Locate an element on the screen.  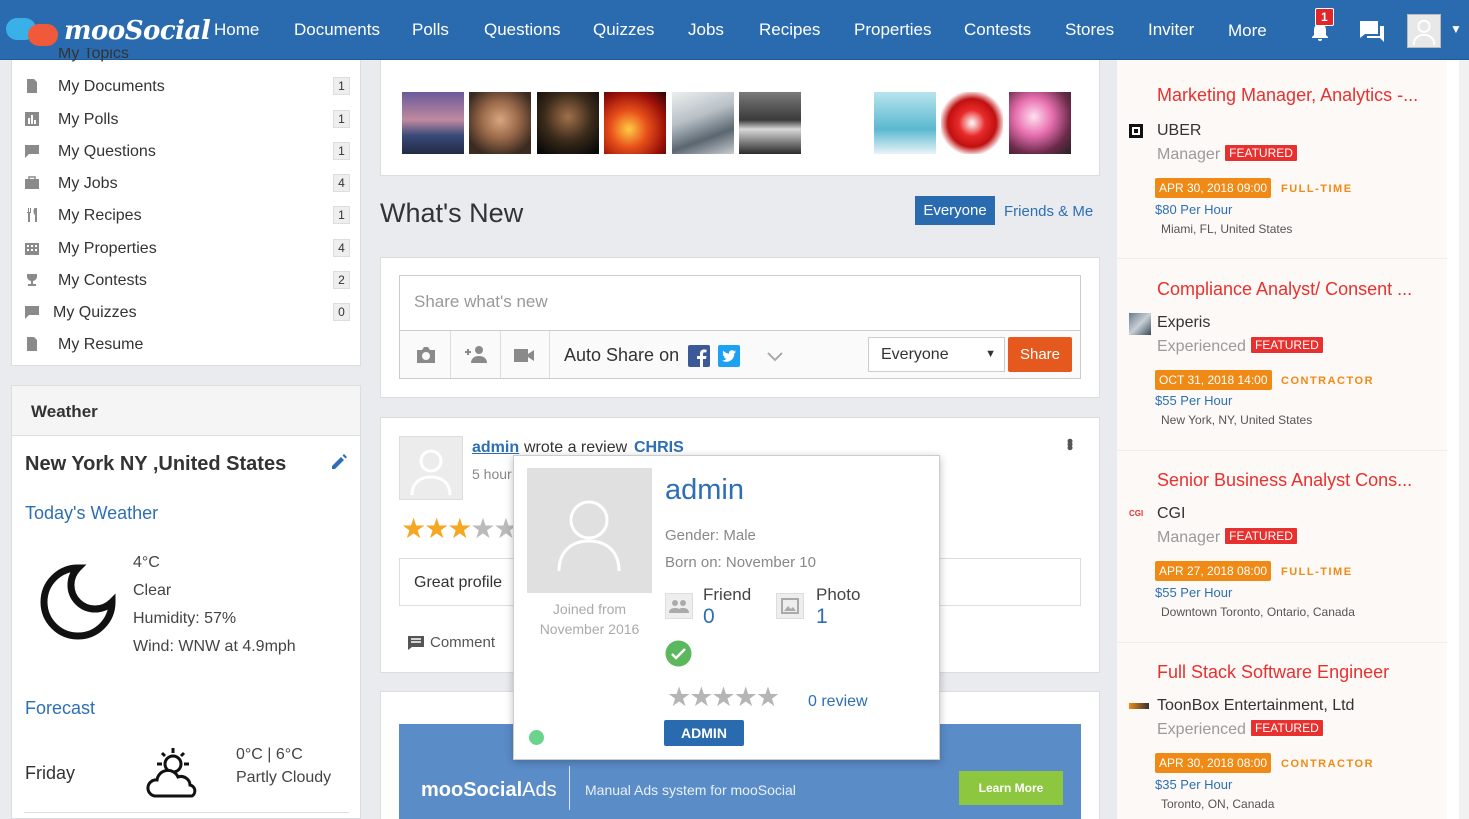
nav-polls: Polls is located at coordinates (430, 30).